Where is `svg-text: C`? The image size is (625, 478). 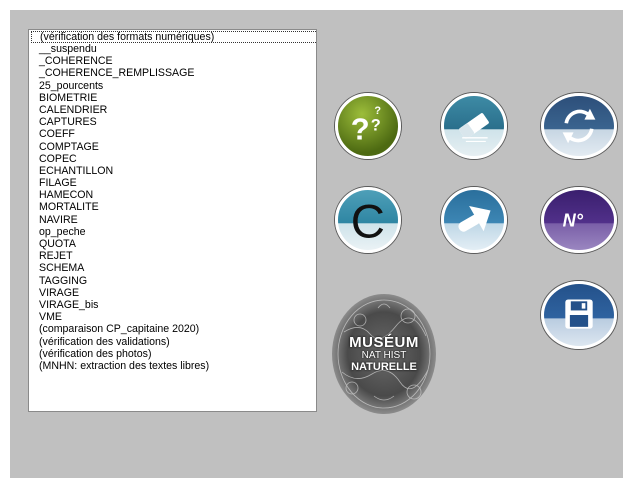 svg-text: C is located at coordinates (368, 221).